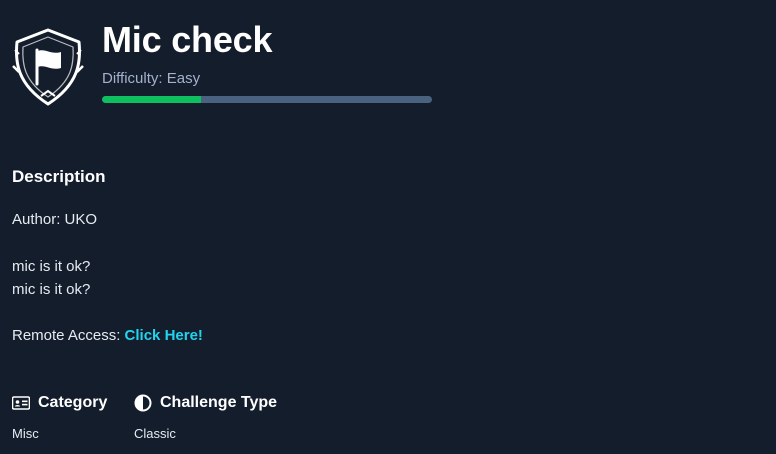 The height and width of the screenshot is (454, 776). What do you see at coordinates (151, 99) in the screenshot?
I see `difficulty-progress-fill` at bounding box center [151, 99].